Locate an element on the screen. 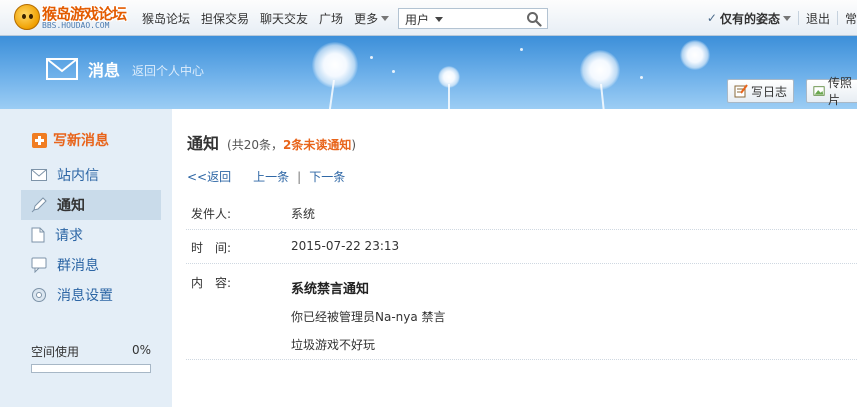 The height and width of the screenshot is (407, 857). main-nav: 猴岛论坛 担保交易 聊天交友 广场 更多 is located at coordinates (271, 18).